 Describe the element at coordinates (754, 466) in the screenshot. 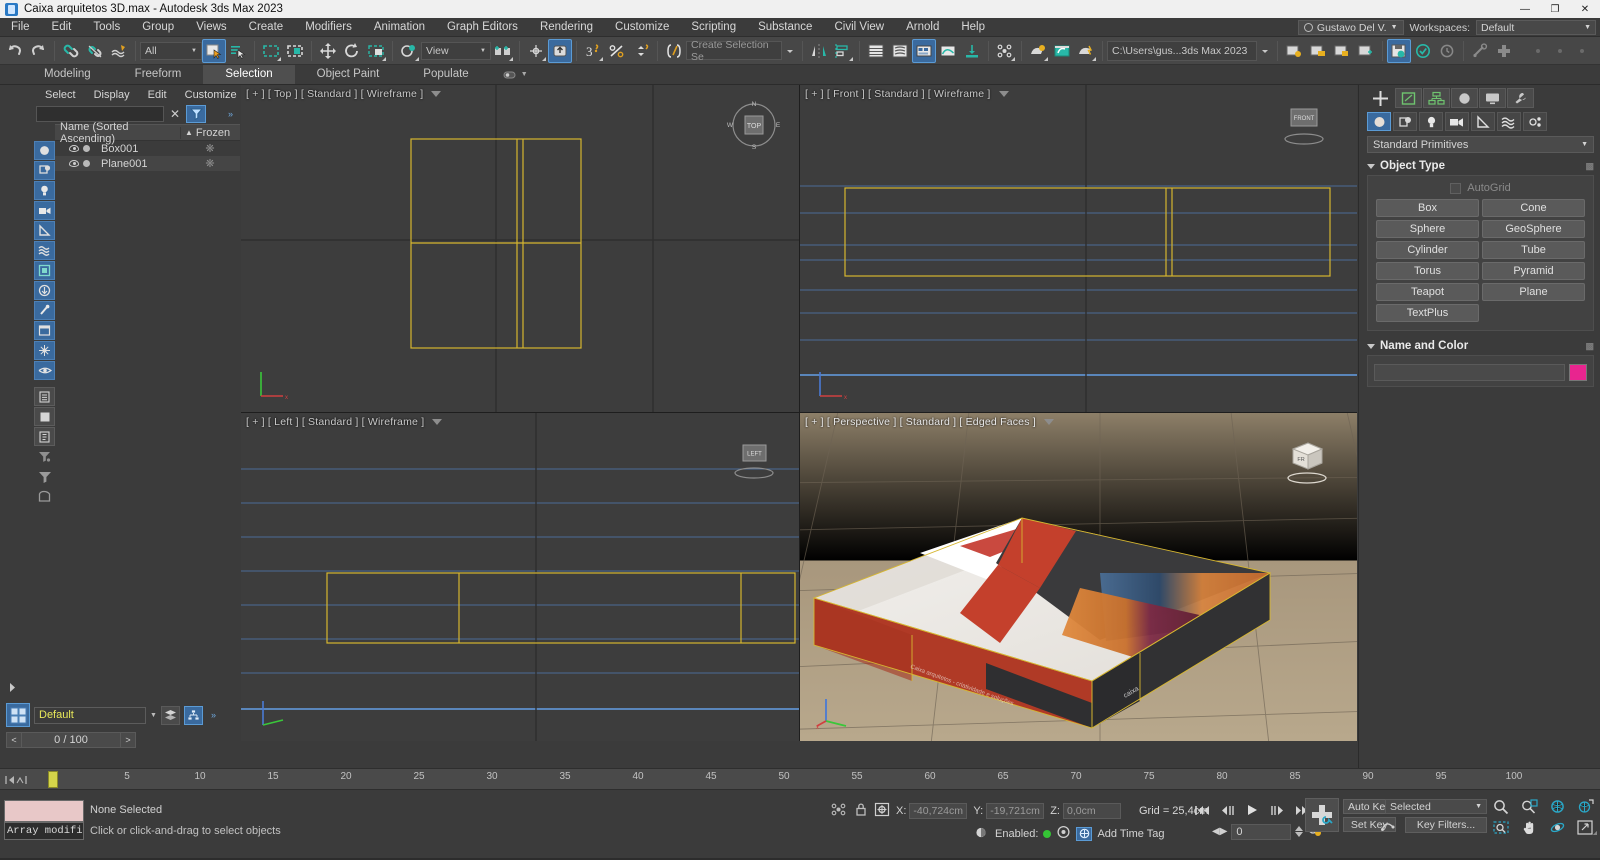

I see `view-cube-left: LEFT` at that location.